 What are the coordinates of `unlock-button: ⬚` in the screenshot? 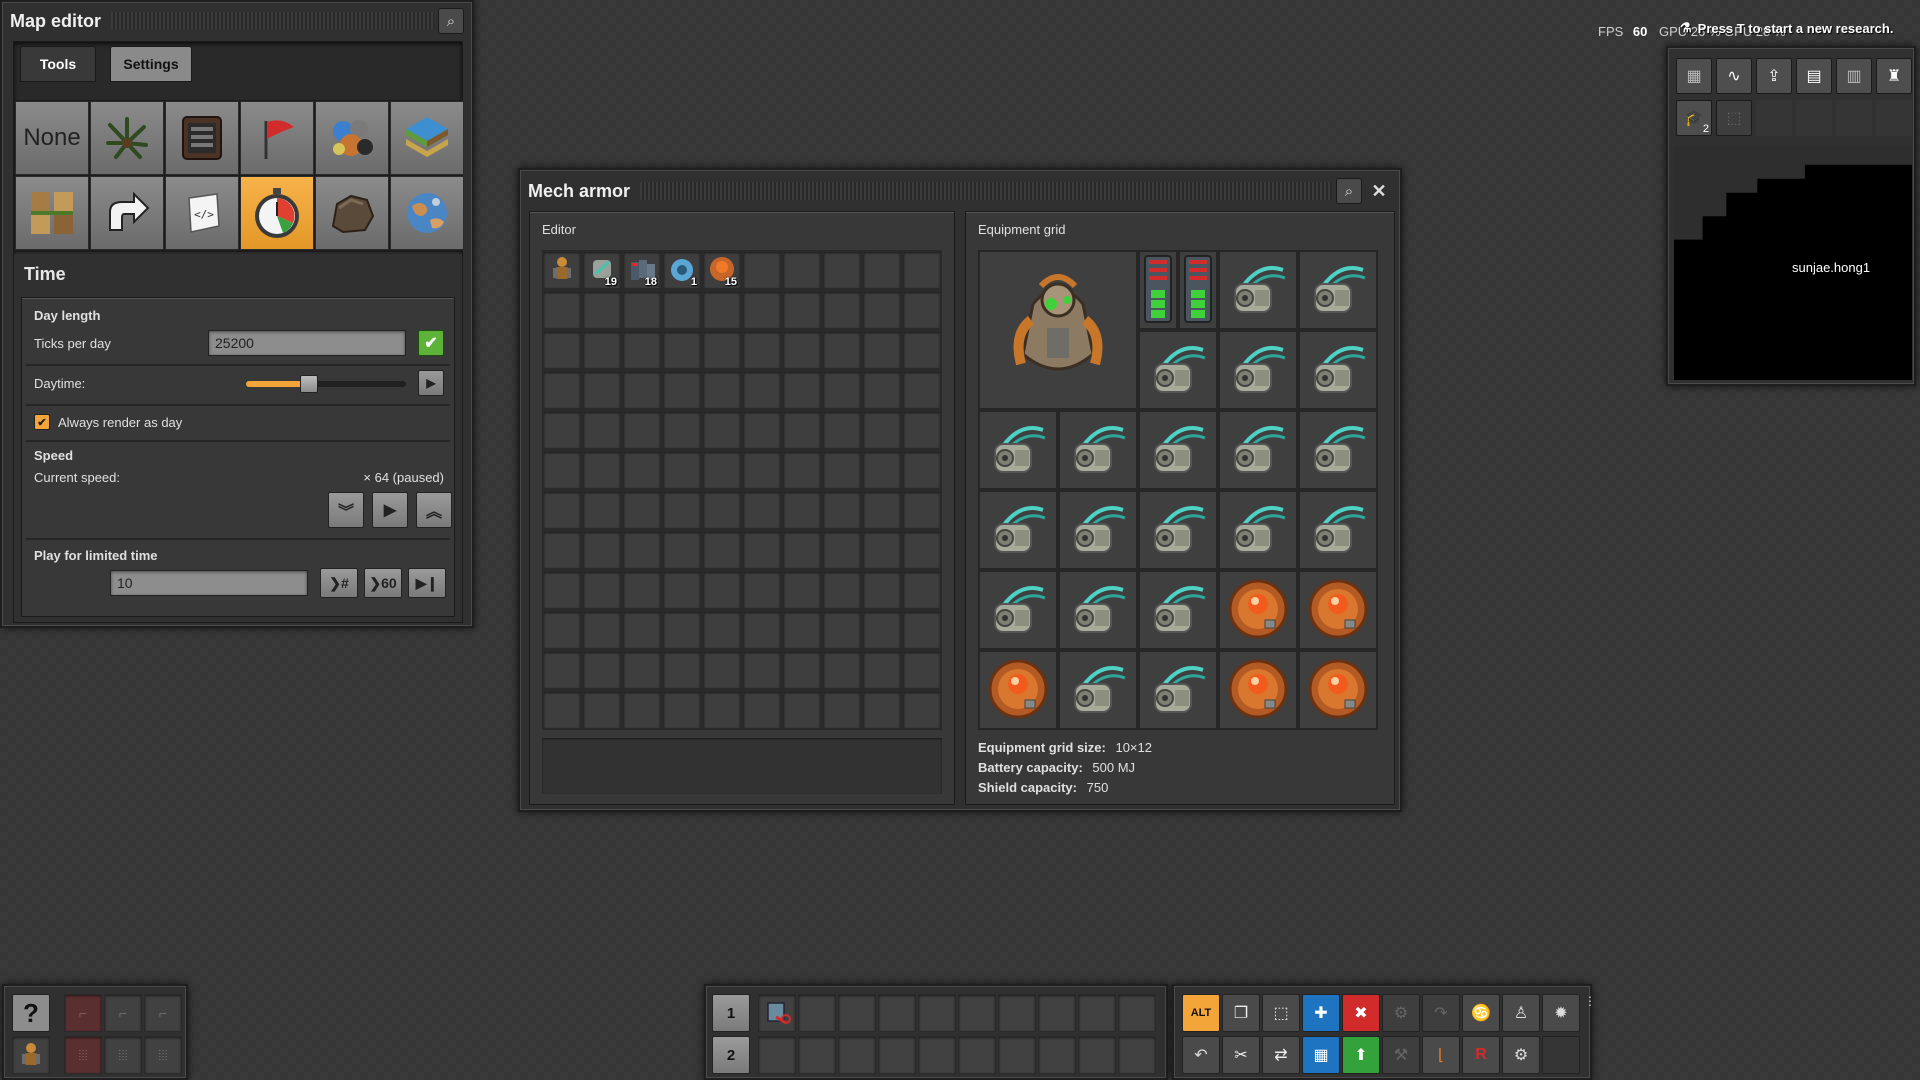 It's located at (1734, 118).